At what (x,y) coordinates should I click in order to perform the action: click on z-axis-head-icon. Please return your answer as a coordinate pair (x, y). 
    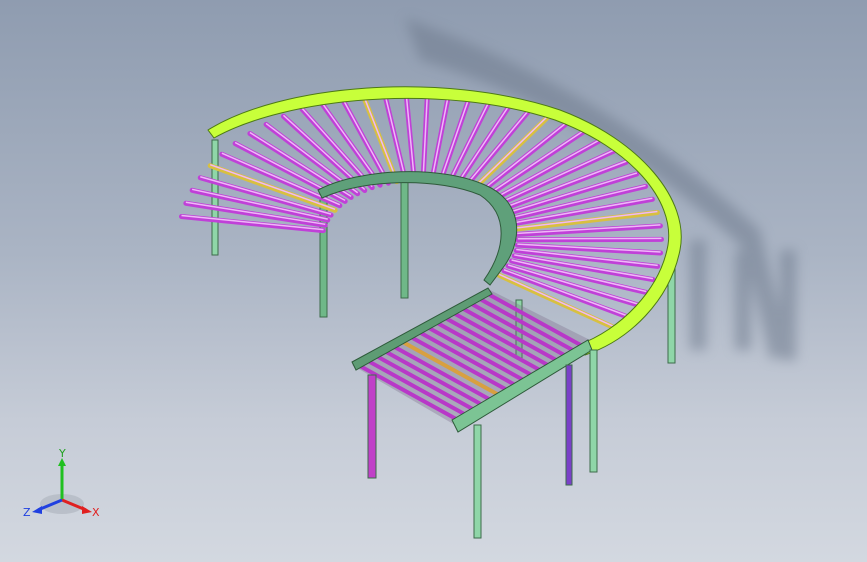
    Looking at the image, I should click on (37, 510).